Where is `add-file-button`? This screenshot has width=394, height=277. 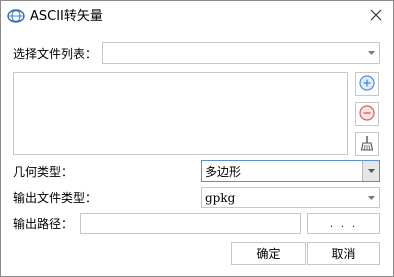
add-file-button is located at coordinates (367, 84).